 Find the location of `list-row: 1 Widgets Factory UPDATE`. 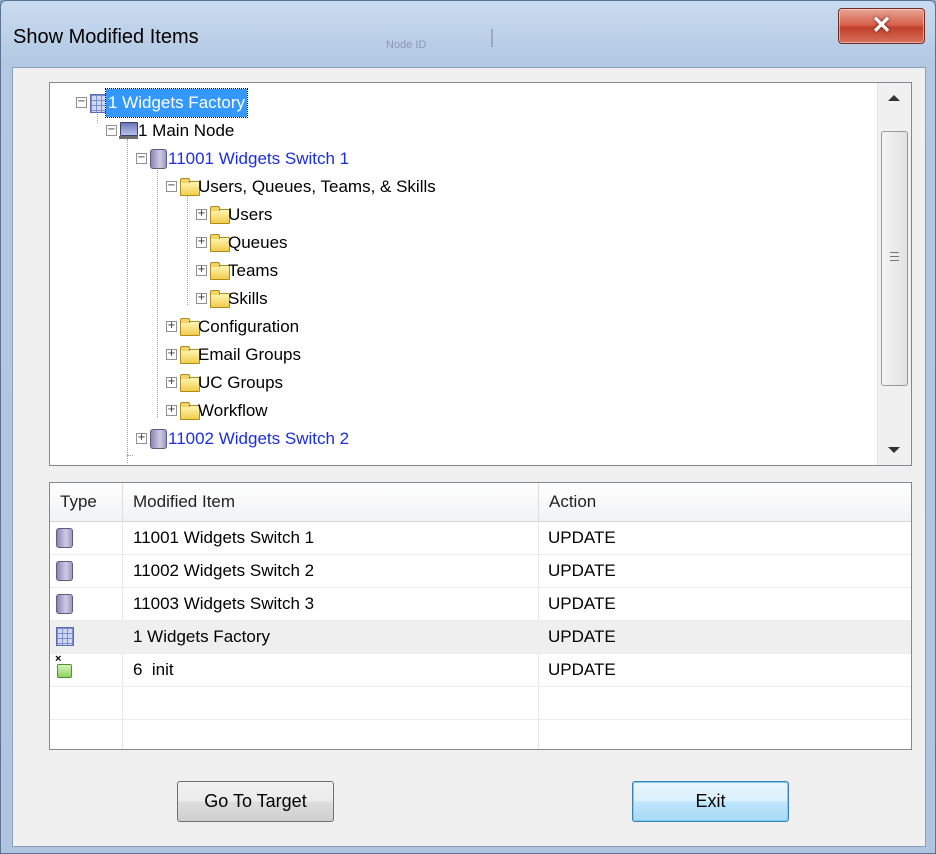

list-row: 1 Widgets Factory UPDATE is located at coordinates (480, 637).